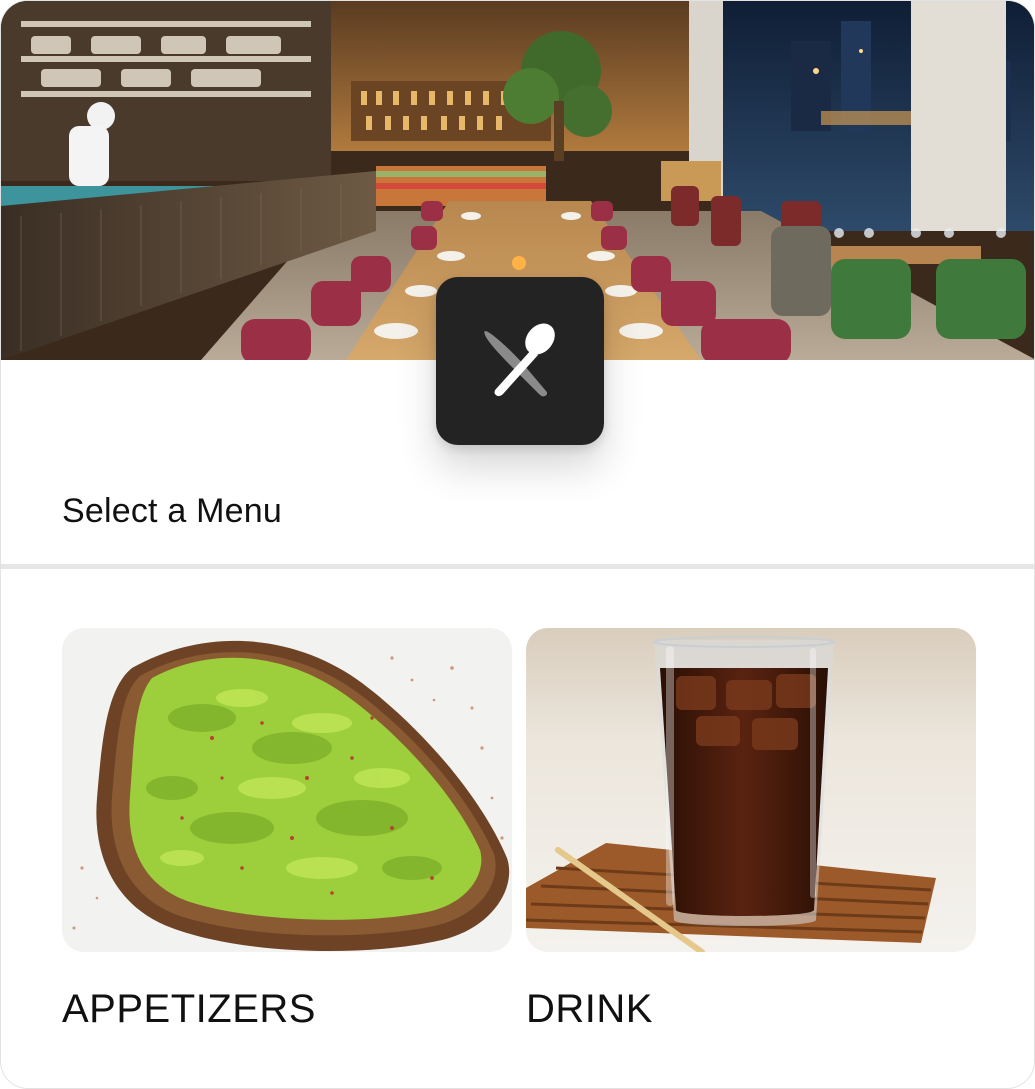  Describe the element at coordinates (172, 511) in the screenshot. I see `page-title: Select a Menu` at that location.